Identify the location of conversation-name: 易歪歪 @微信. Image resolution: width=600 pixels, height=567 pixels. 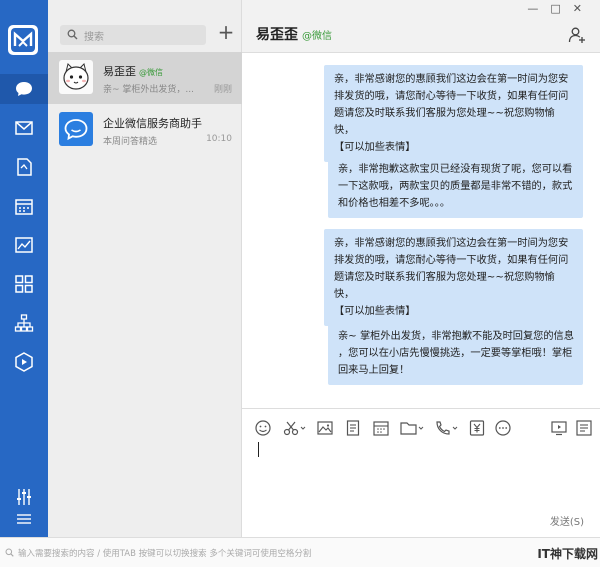
(133, 71).